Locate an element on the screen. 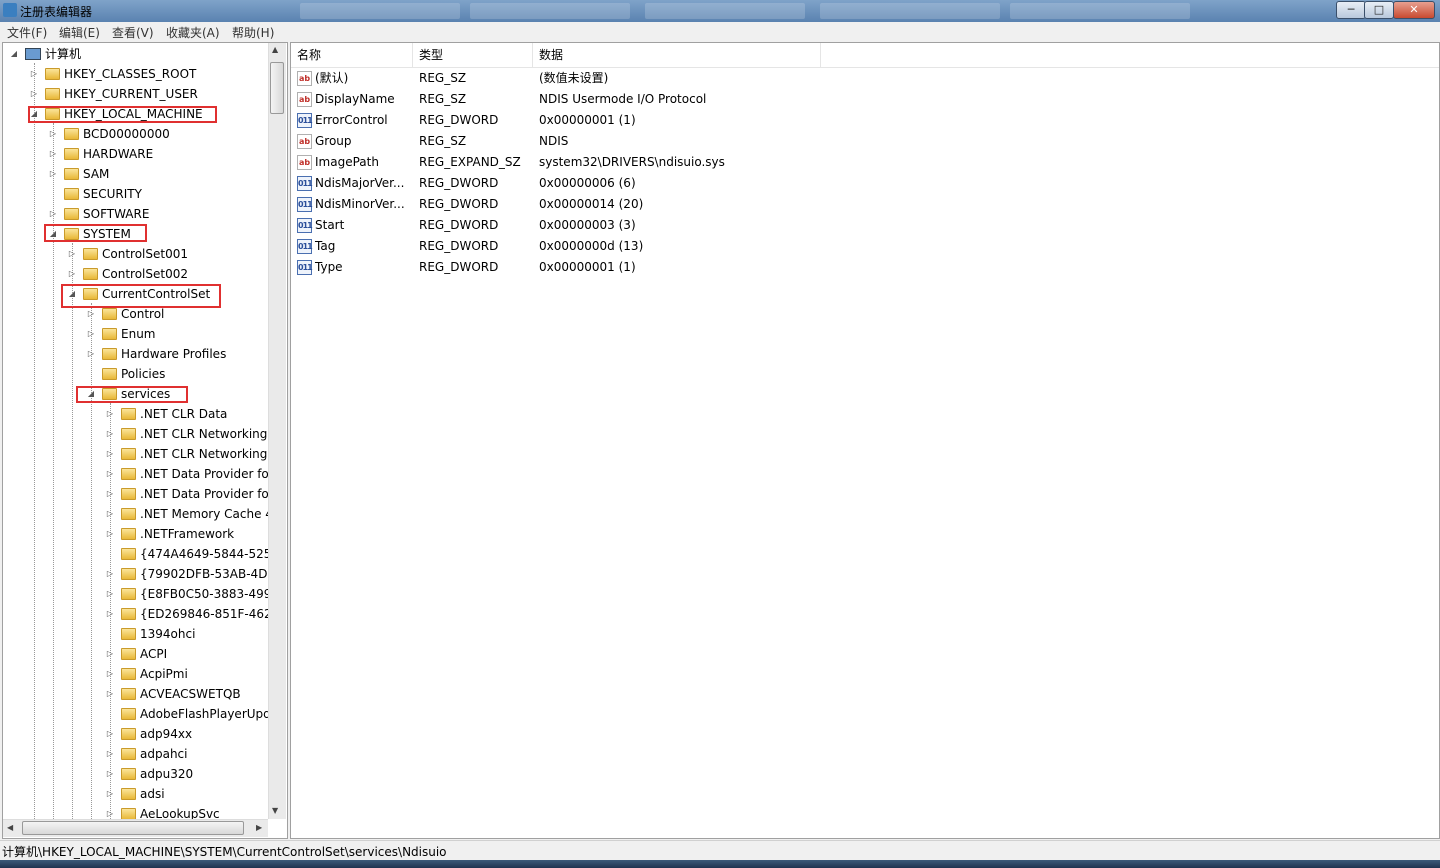 Image resolution: width=1440 pixels, height=868 pixels. value-data: 0x00000014 (20) is located at coordinates (591, 204).